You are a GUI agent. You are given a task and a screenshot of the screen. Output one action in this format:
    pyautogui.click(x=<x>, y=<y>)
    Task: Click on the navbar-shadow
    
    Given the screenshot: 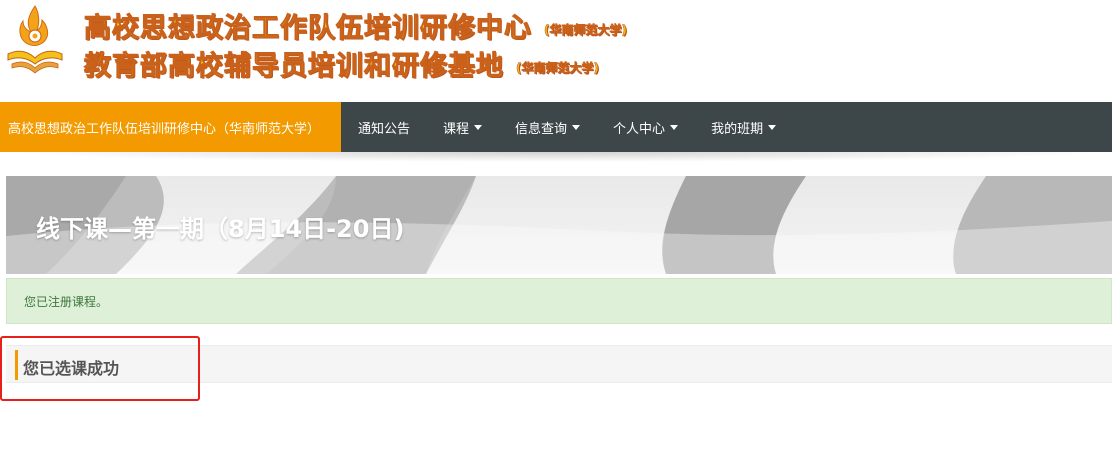 What is the action you would take?
    pyautogui.click(x=556, y=157)
    